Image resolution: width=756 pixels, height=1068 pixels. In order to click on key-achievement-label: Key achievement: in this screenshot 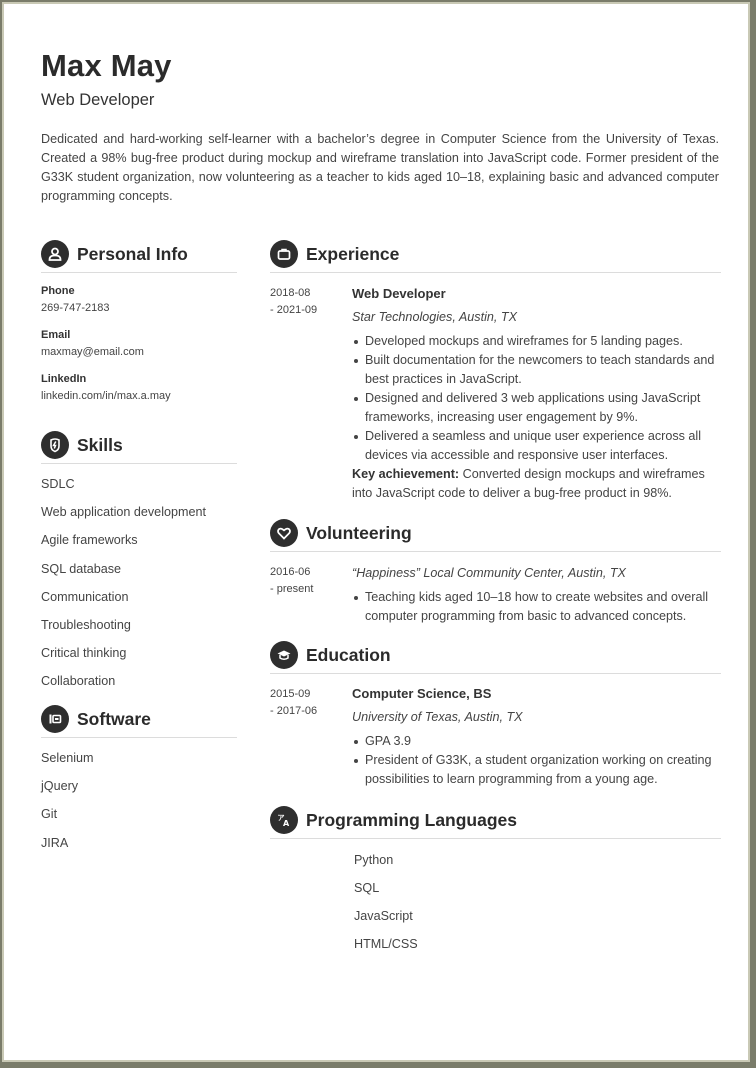, I will do `click(406, 474)`.